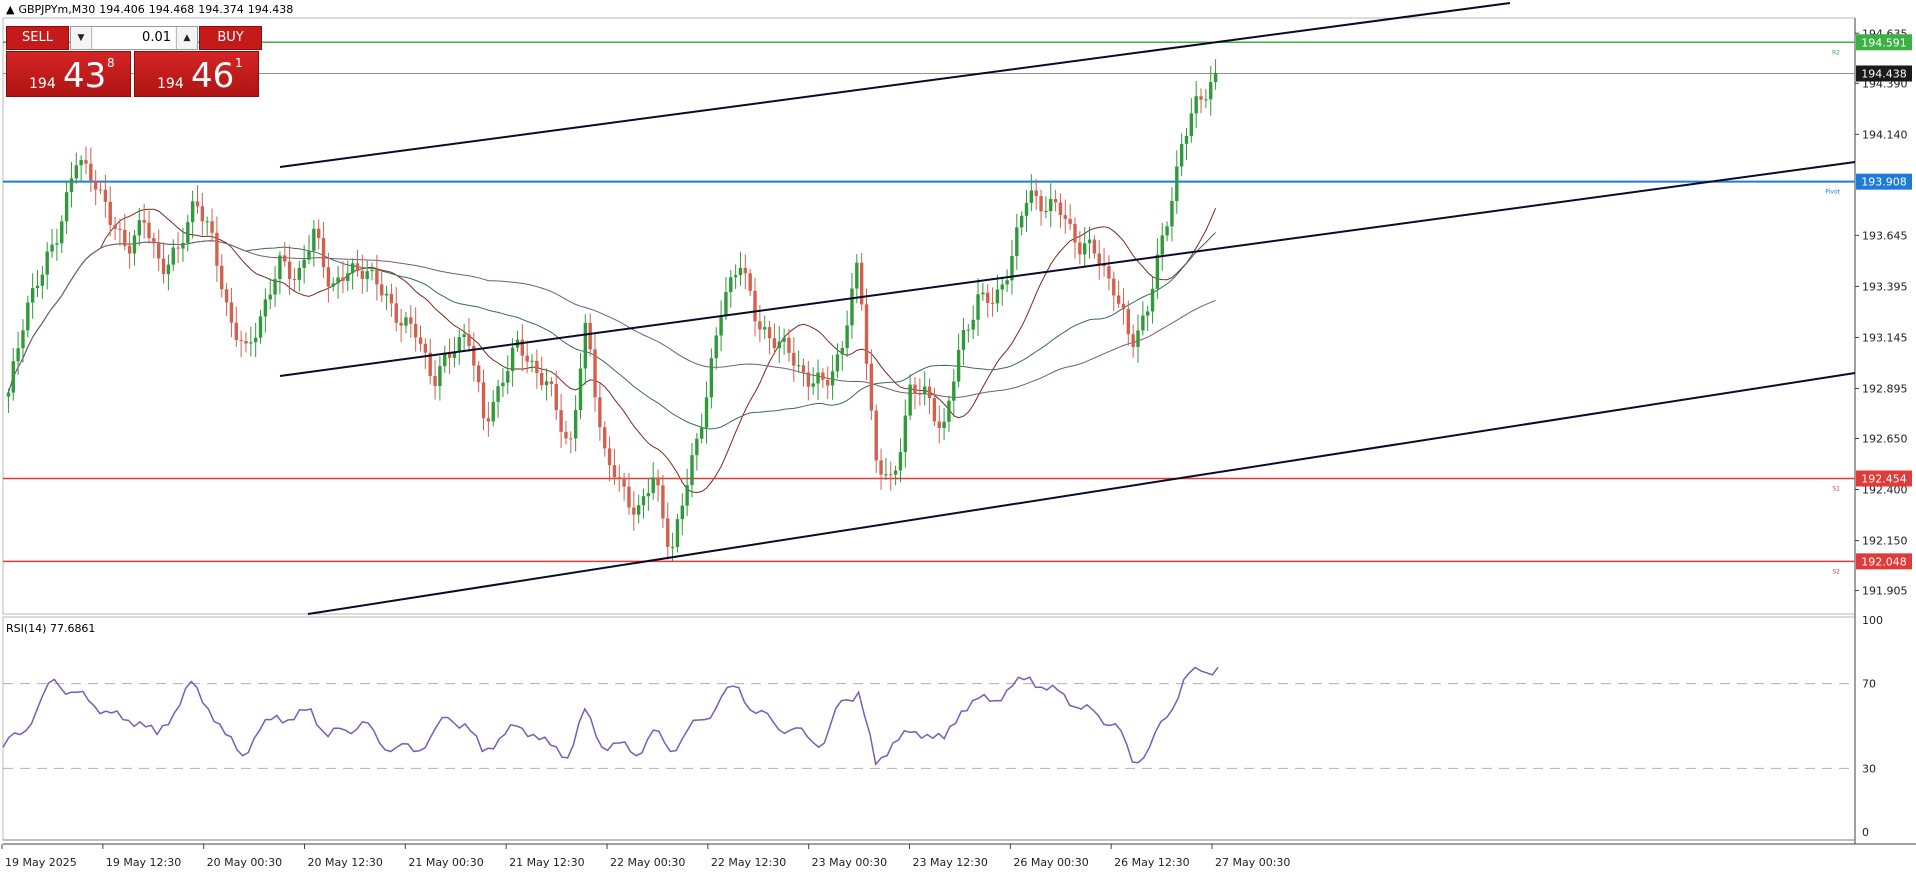  What do you see at coordinates (68, 74) in the screenshot?
I see `sell-price-display: 194 43 8` at bounding box center [68, 74].